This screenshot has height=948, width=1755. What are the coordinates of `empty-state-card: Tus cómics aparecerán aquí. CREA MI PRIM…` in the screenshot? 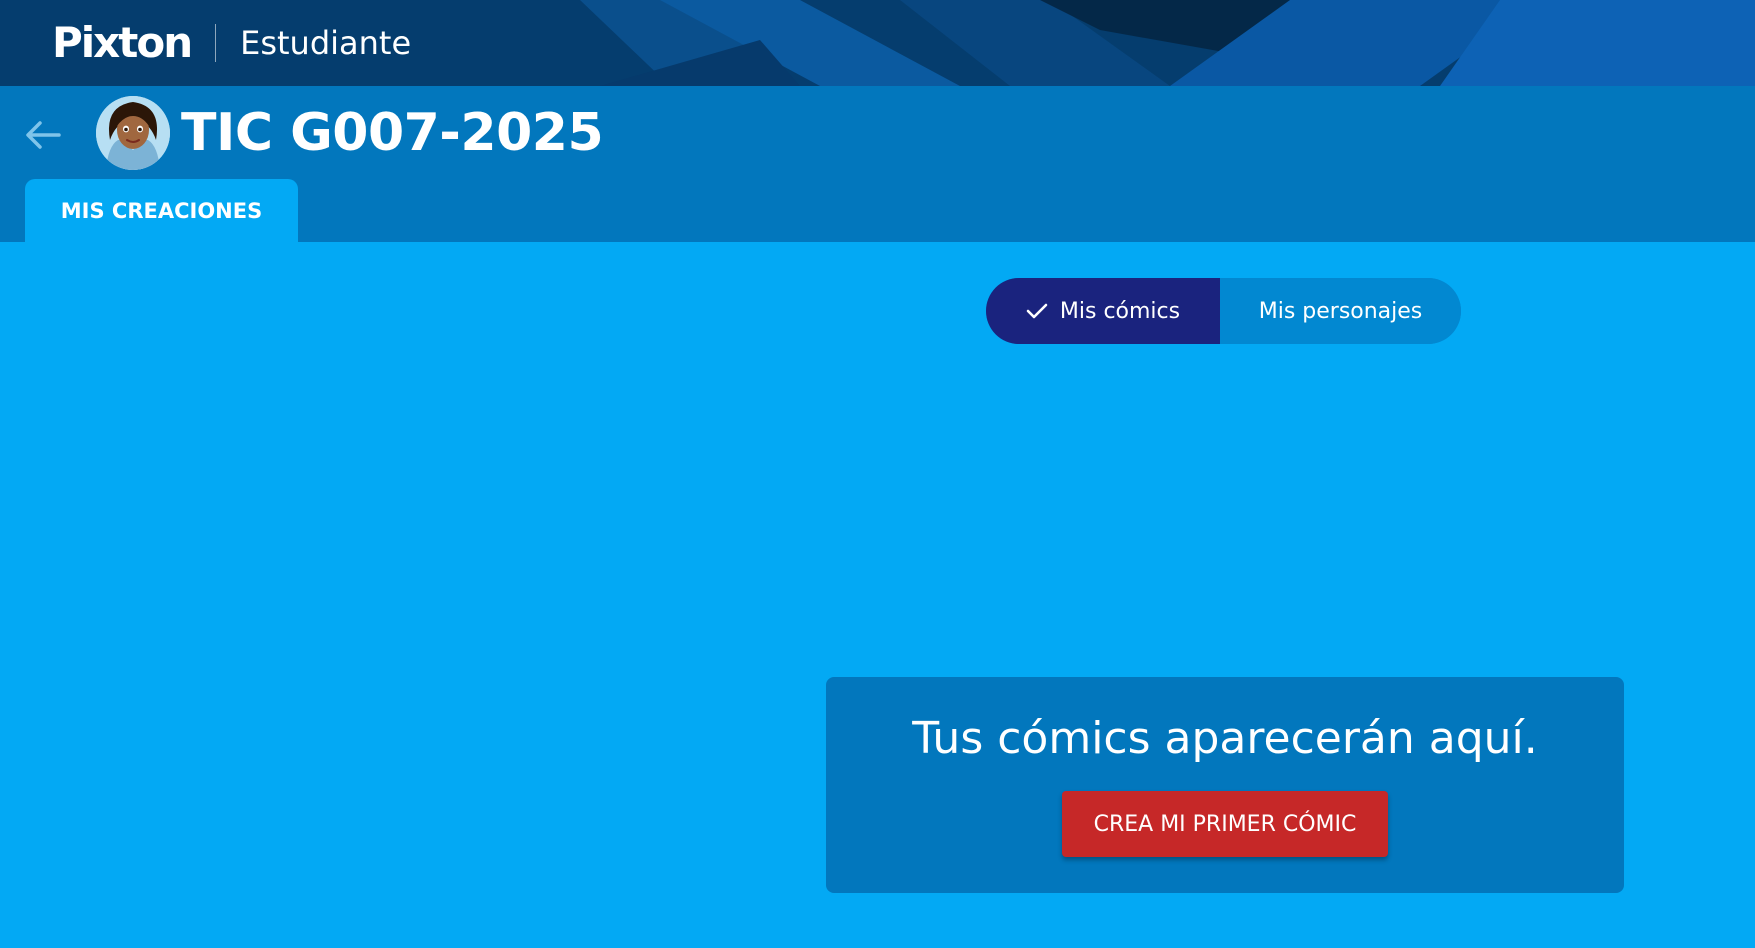 It's located at (1225, 785).